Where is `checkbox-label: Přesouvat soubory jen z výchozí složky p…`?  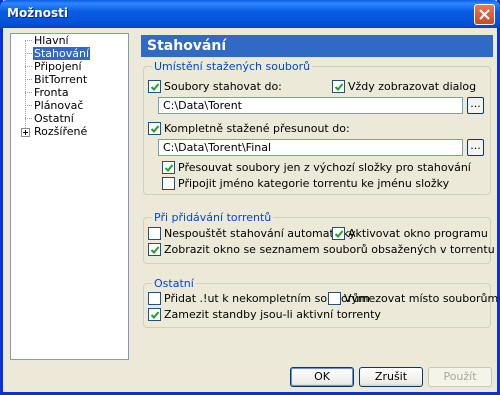 checkbox-label: Přesouvat soubory jen z výchozí složky p… is located at coordinates (324, 167).